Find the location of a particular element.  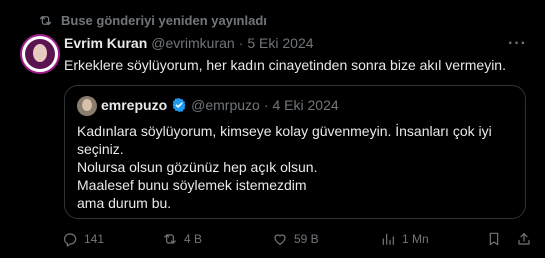

like-button: 59 B is located at coordinates (295, 239).